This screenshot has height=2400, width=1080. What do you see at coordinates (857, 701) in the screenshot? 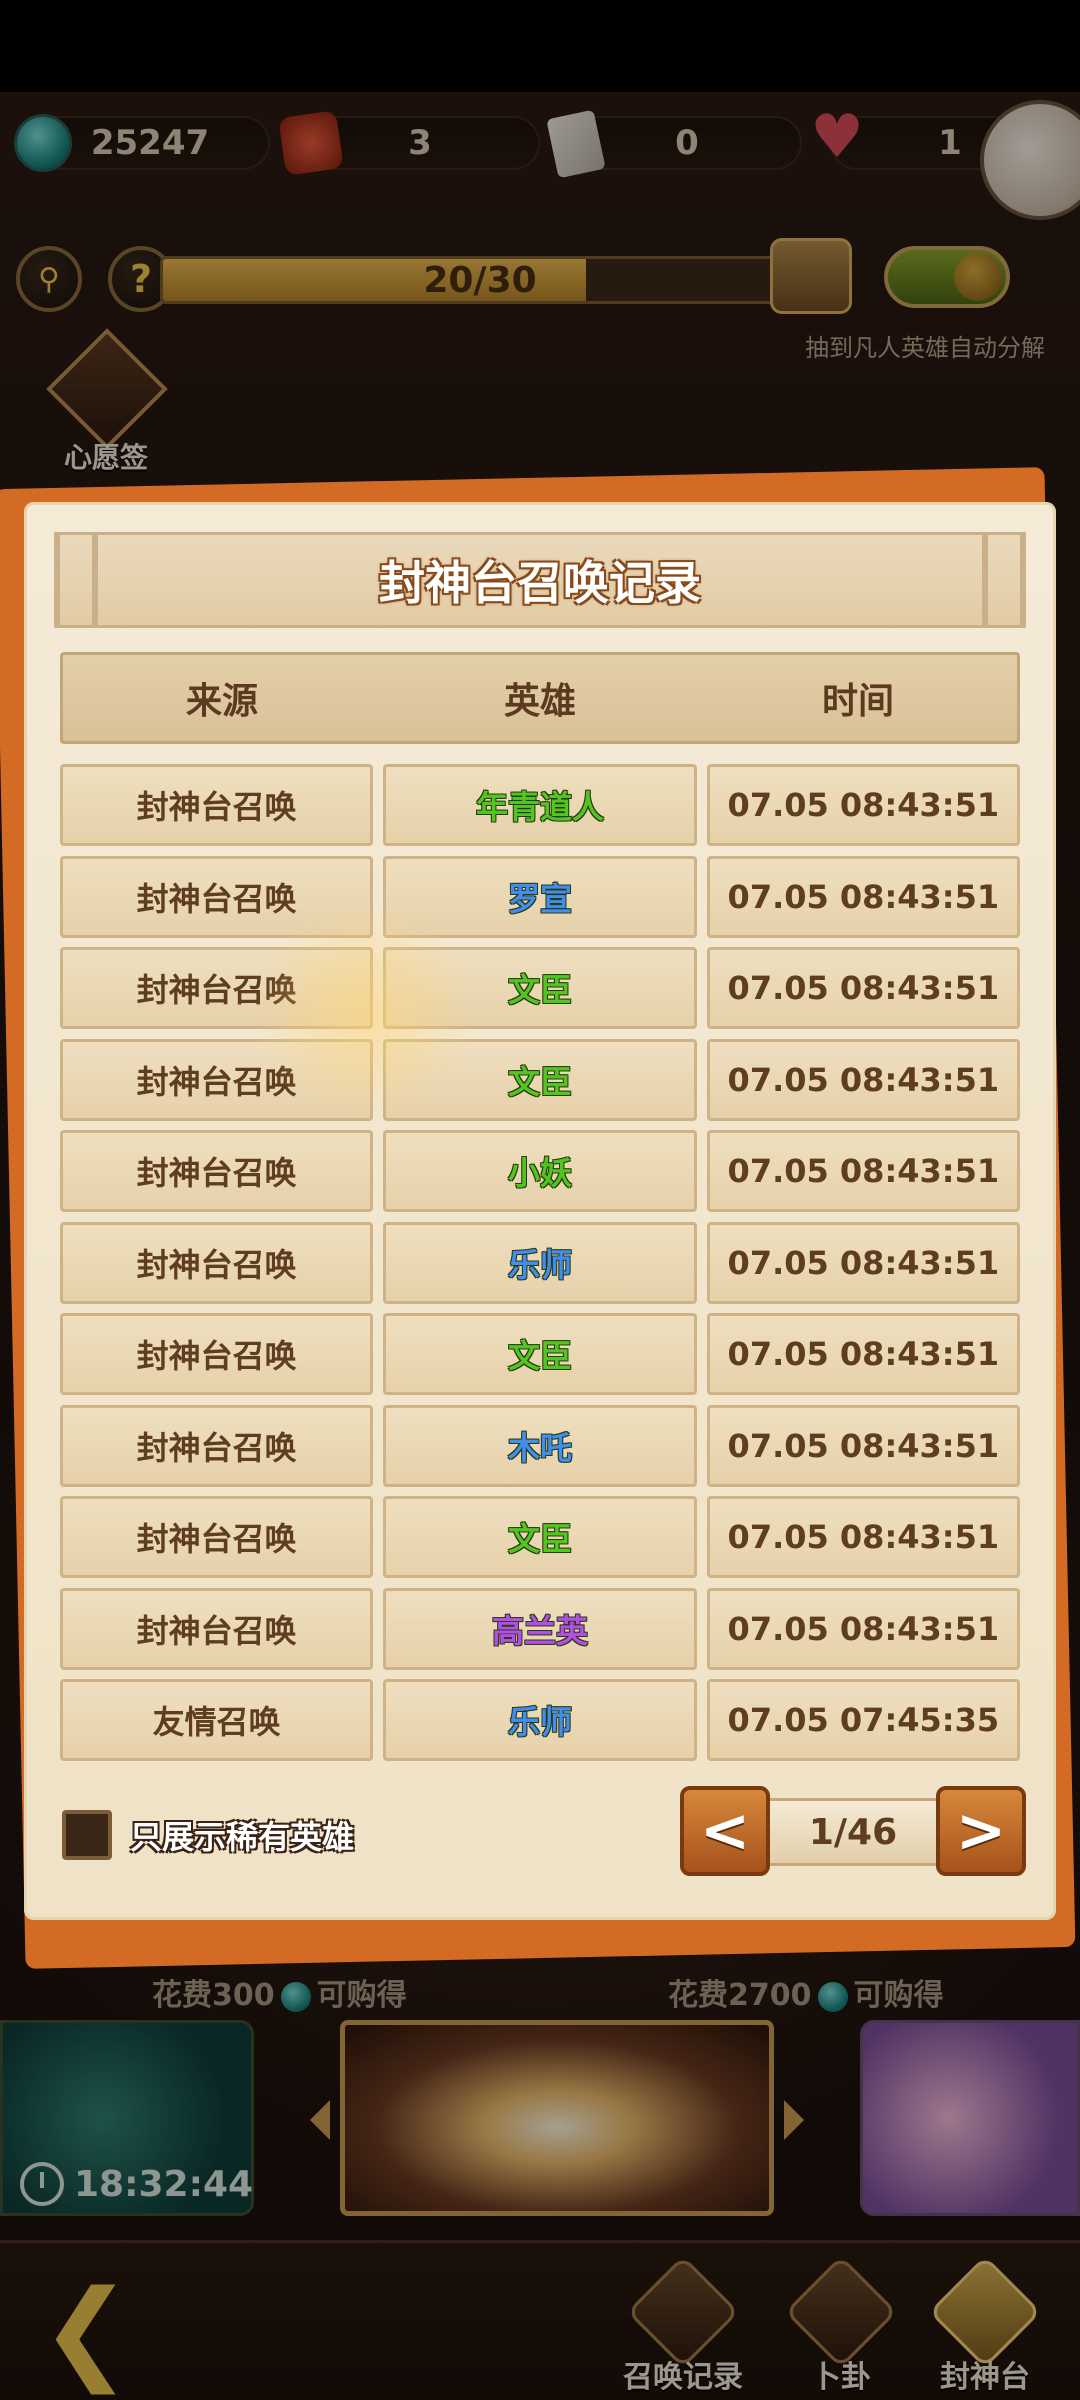
I see `column-header-time: 时间` at bounding box center [857, 701].